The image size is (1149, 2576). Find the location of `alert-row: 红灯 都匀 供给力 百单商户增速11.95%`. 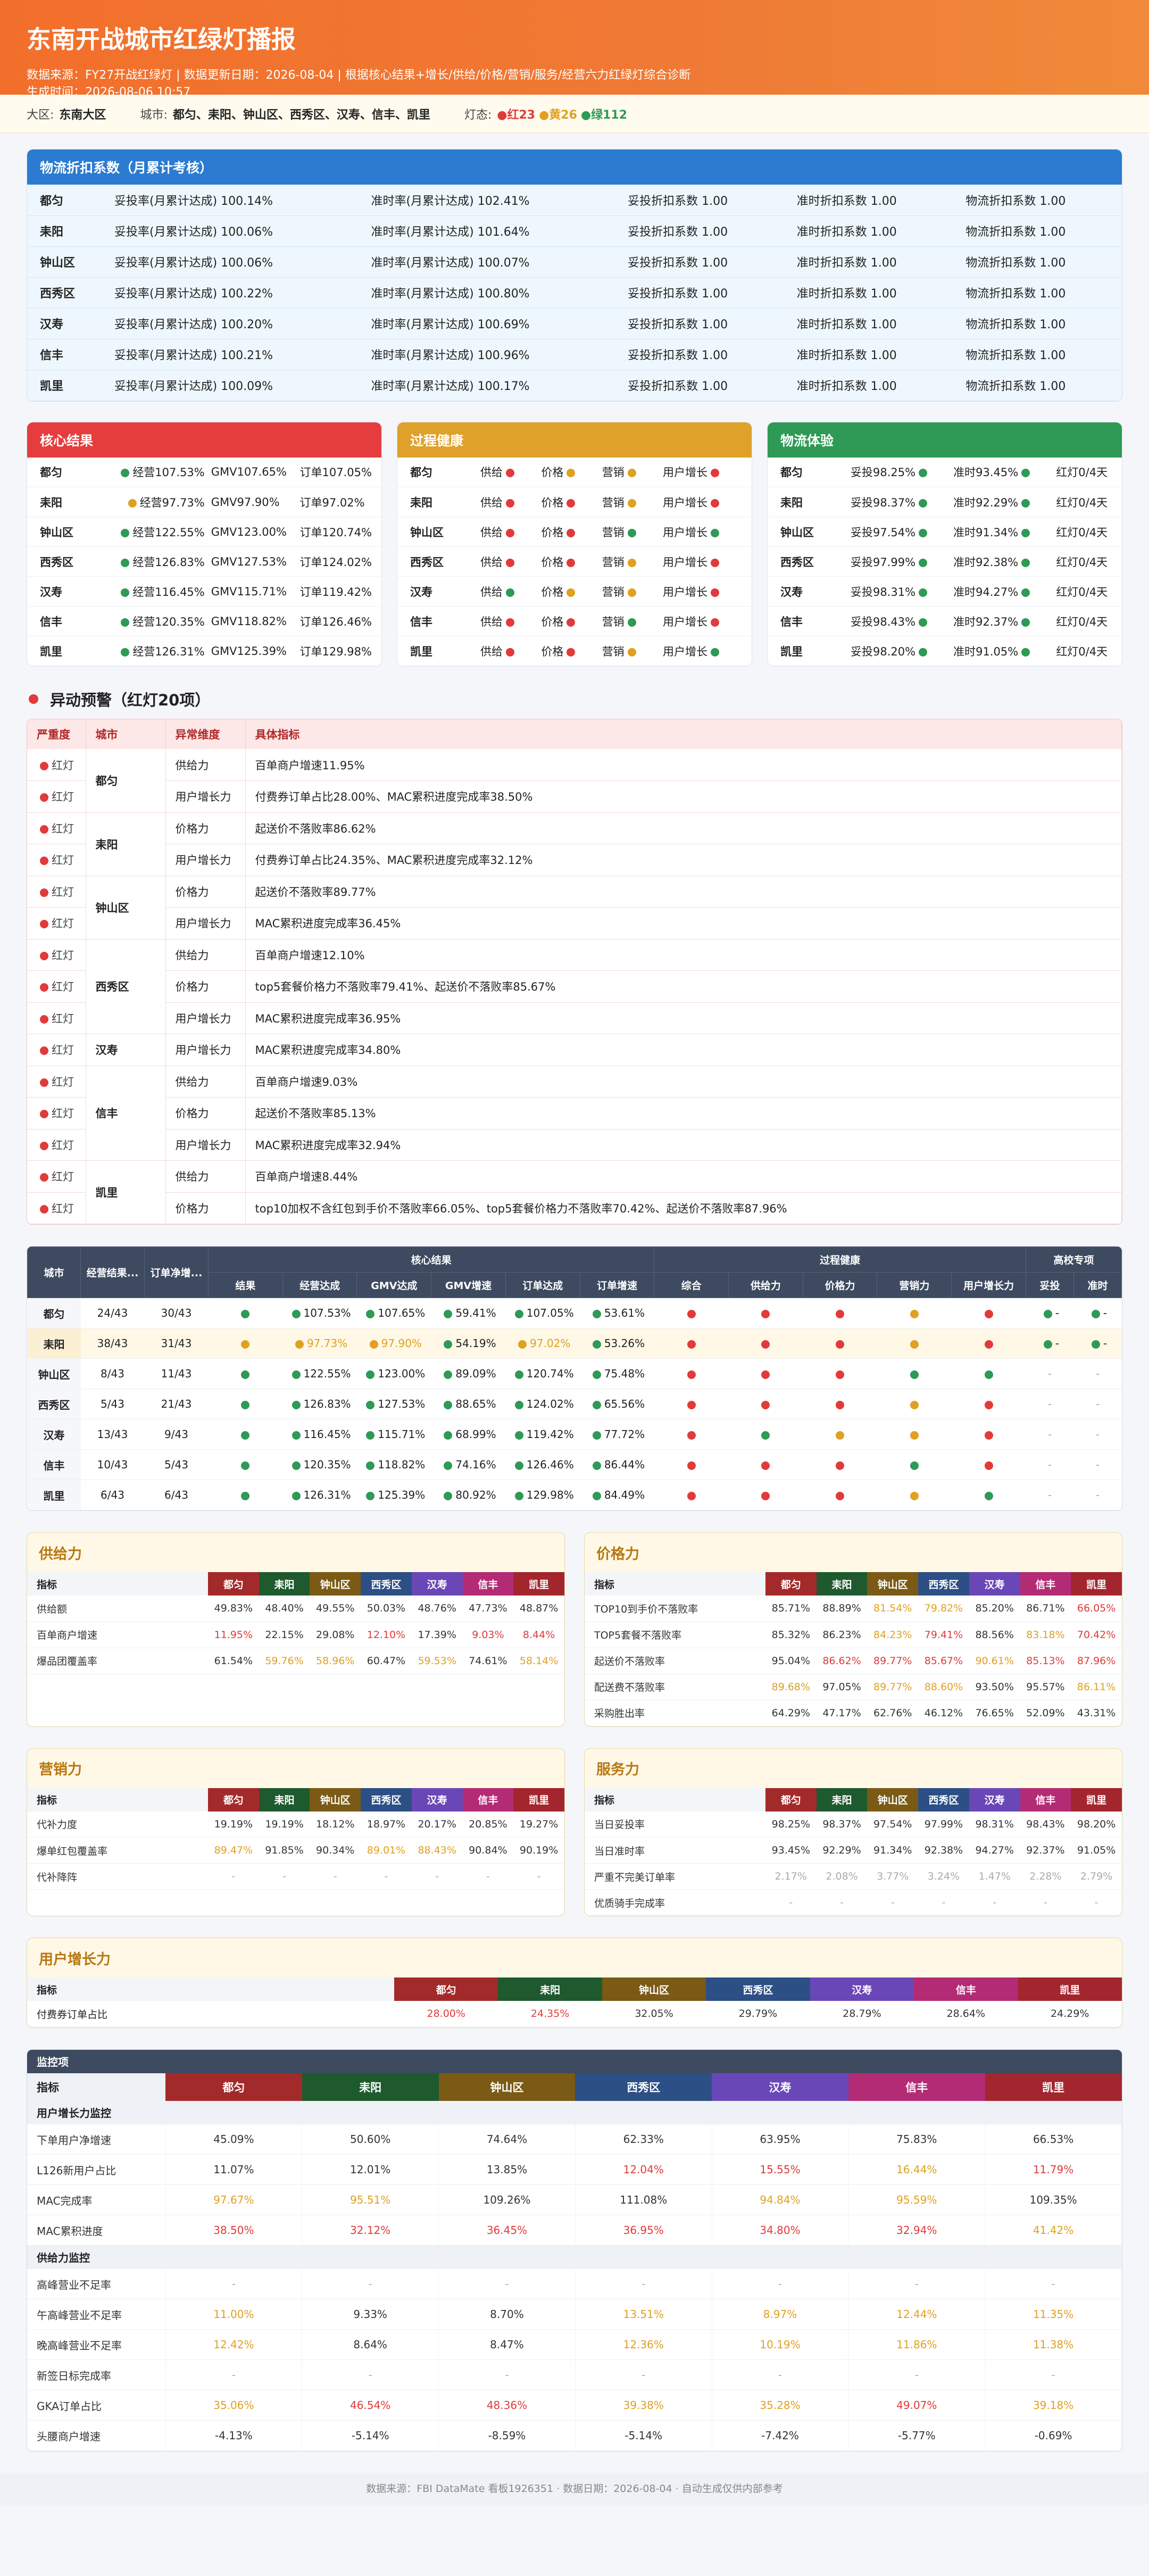

alert-row: 红灯 都匀 供给力 百单商户增速11.95% is located at coordinates (574, 781).